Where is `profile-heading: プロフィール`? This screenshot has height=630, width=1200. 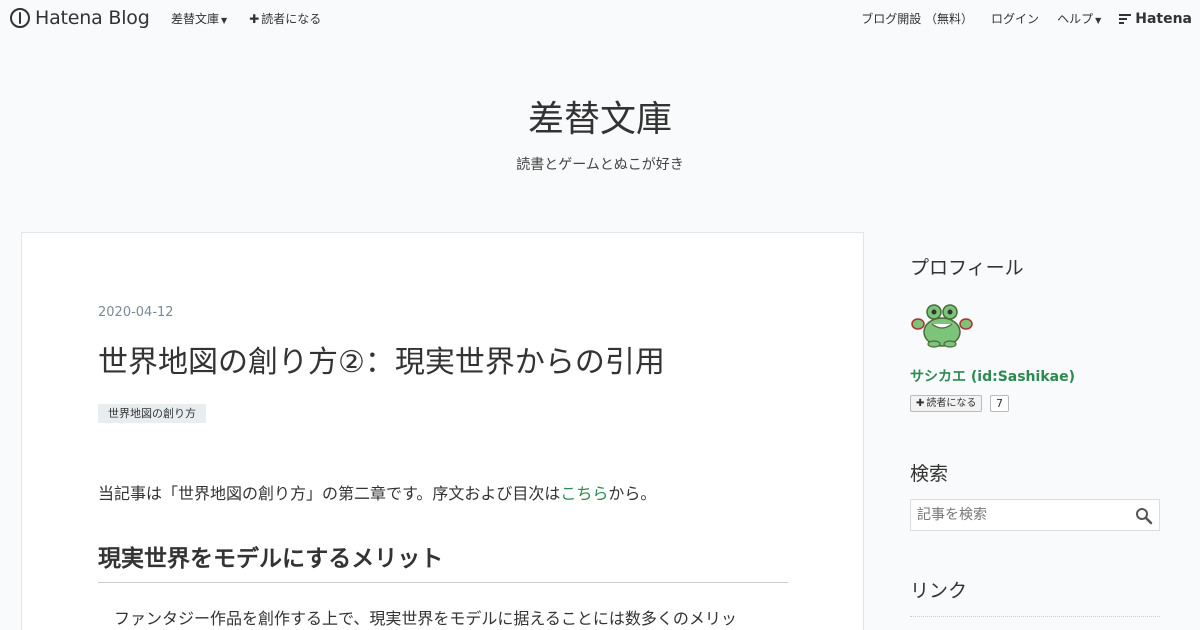
profile-heading: プロフィール is located at coordinates (967, 268).